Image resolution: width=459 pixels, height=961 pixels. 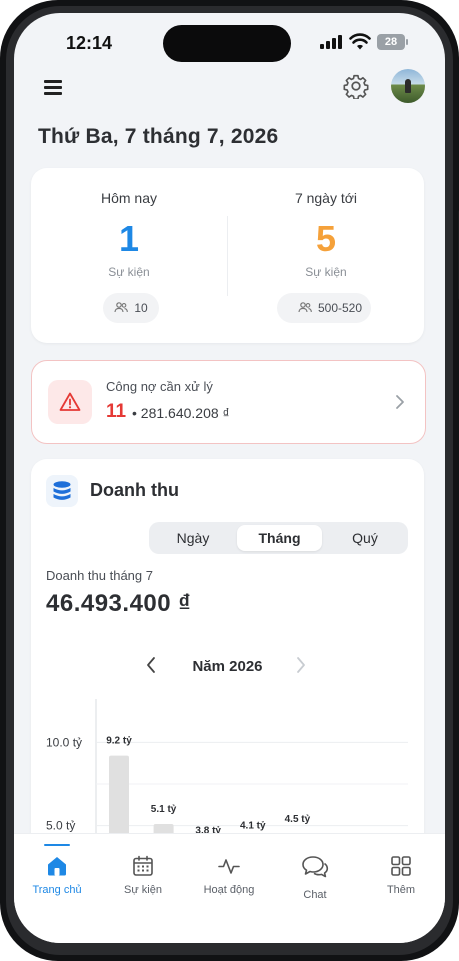 I want to click on debt-card: Công nợ cần xử lý 11 • 281.640.208 ₫, so click(x=228, y=402).